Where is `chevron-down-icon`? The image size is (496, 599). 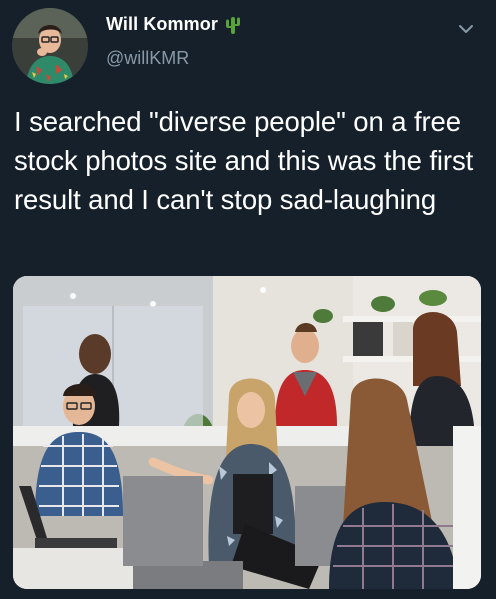
chevron-down-icon is located at coordinates (466, 28).